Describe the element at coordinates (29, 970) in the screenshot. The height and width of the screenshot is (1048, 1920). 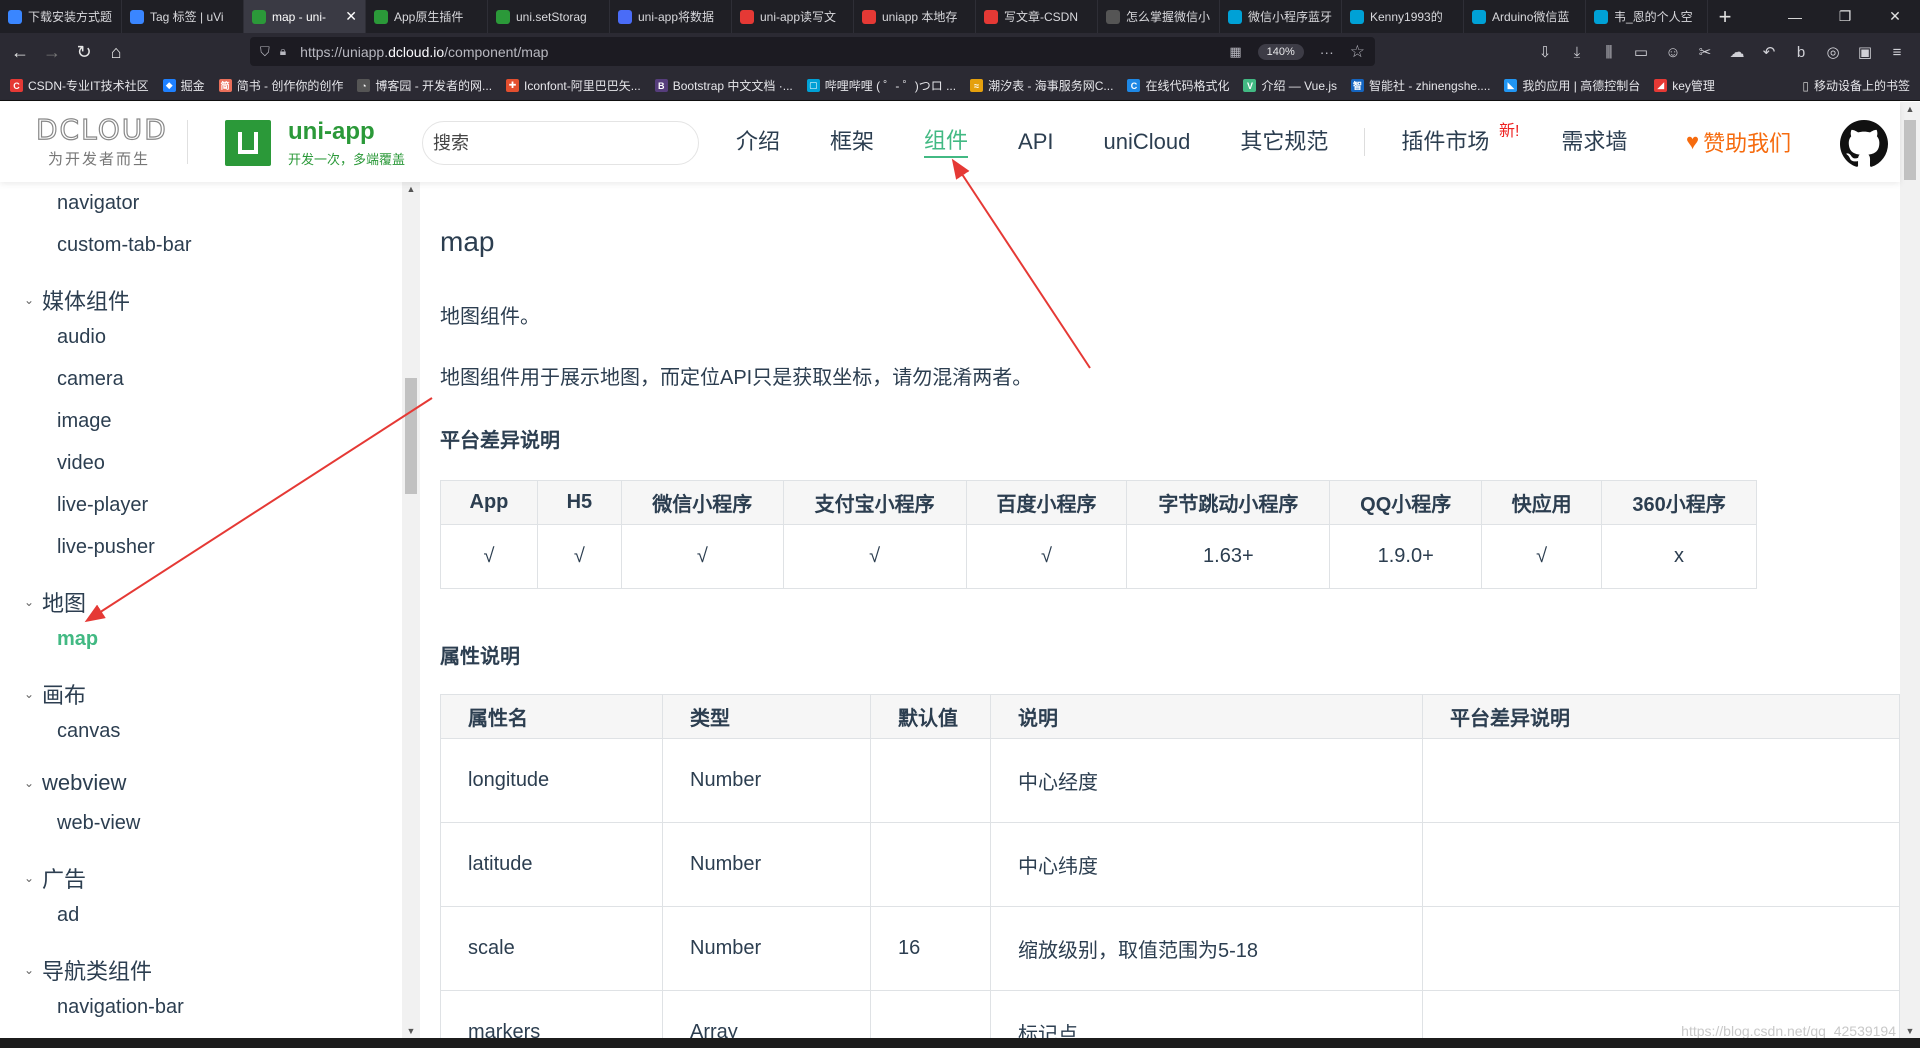
I see `chevron-down-icon: ⌄` at that location.